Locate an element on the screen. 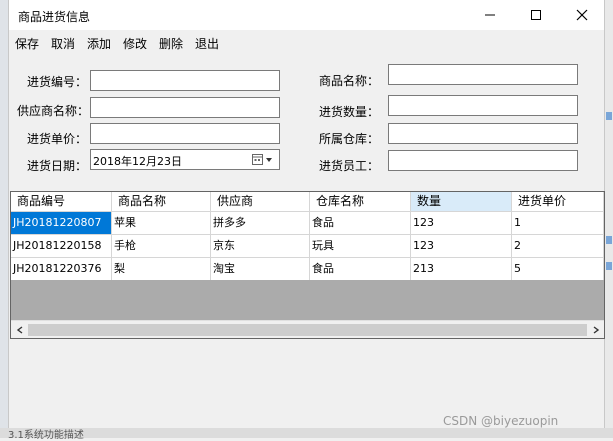  column-header-product-name: 商品名称 is located at coordinates (161, 201).